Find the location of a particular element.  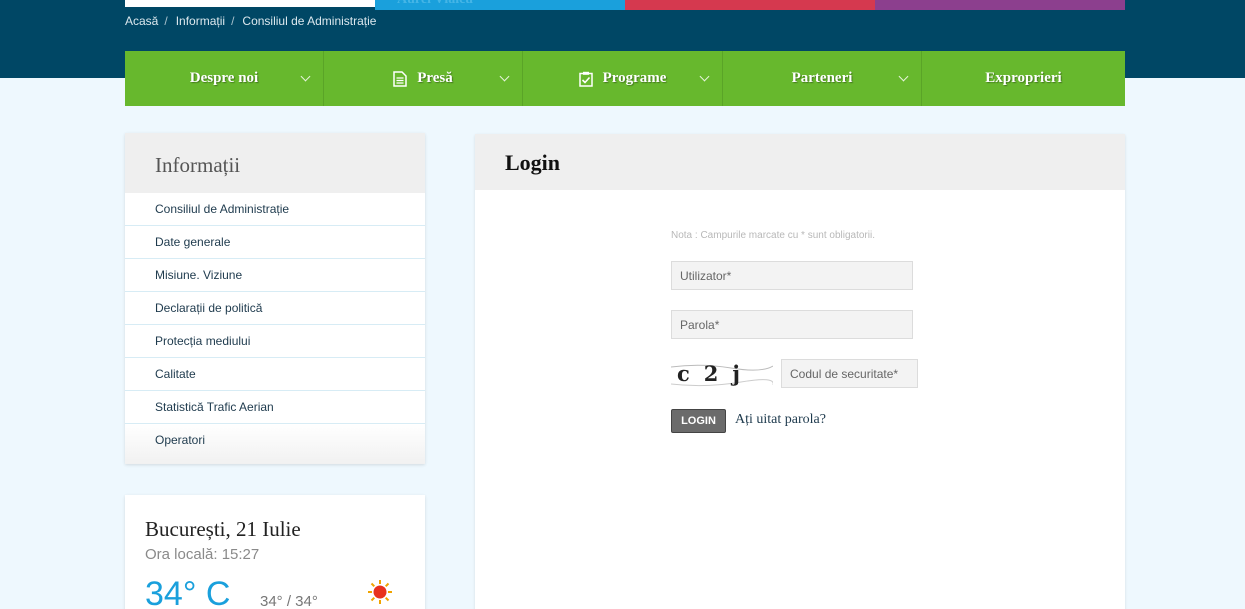

nav-label: Programe is located at coordinates (634, 78).